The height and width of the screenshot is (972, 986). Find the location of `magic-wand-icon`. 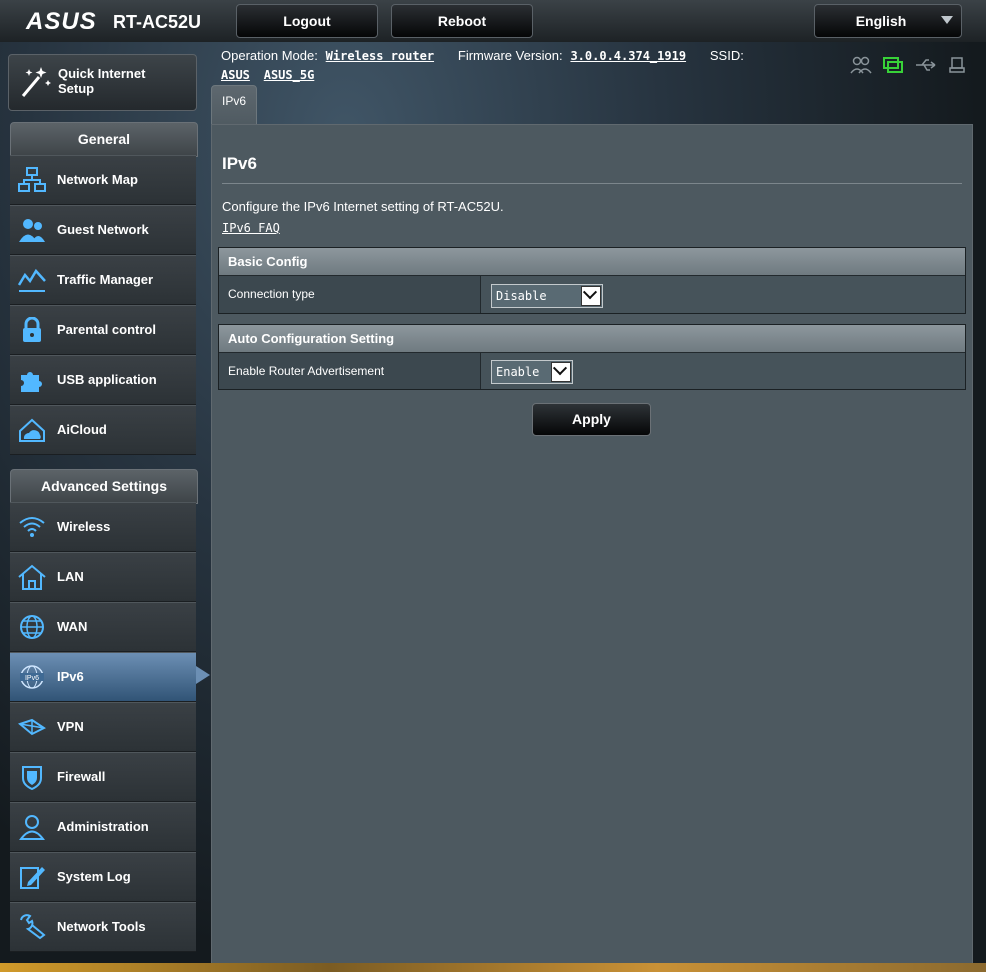

magic-wand-icon is located at coordinates (36, 83).